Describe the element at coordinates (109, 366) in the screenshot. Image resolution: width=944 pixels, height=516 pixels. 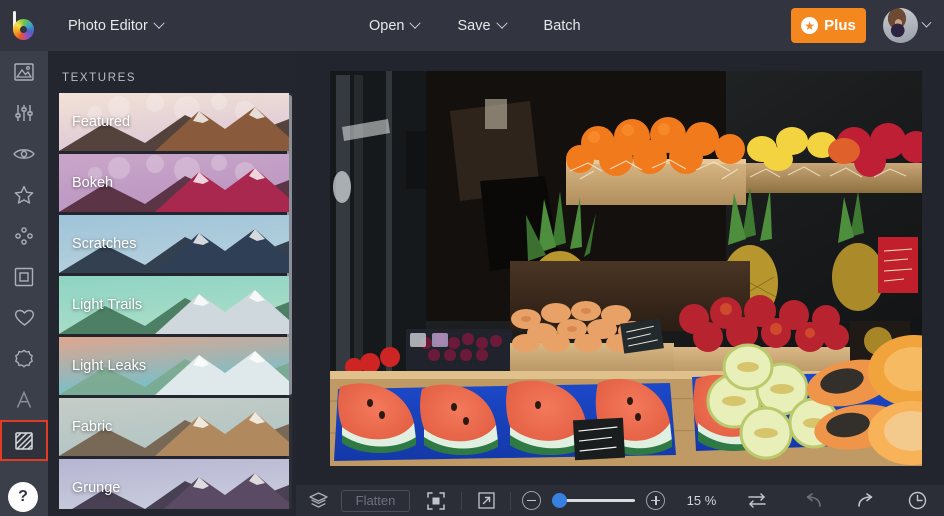
I see `texture-item-label: Light Leaks` at that location.